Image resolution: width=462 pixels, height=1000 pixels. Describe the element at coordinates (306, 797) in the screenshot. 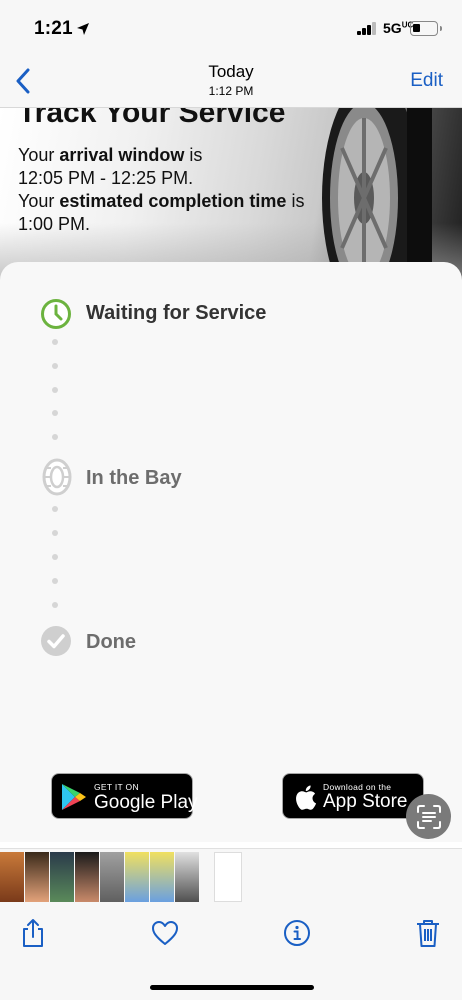

I see `apple-icon` at that location.